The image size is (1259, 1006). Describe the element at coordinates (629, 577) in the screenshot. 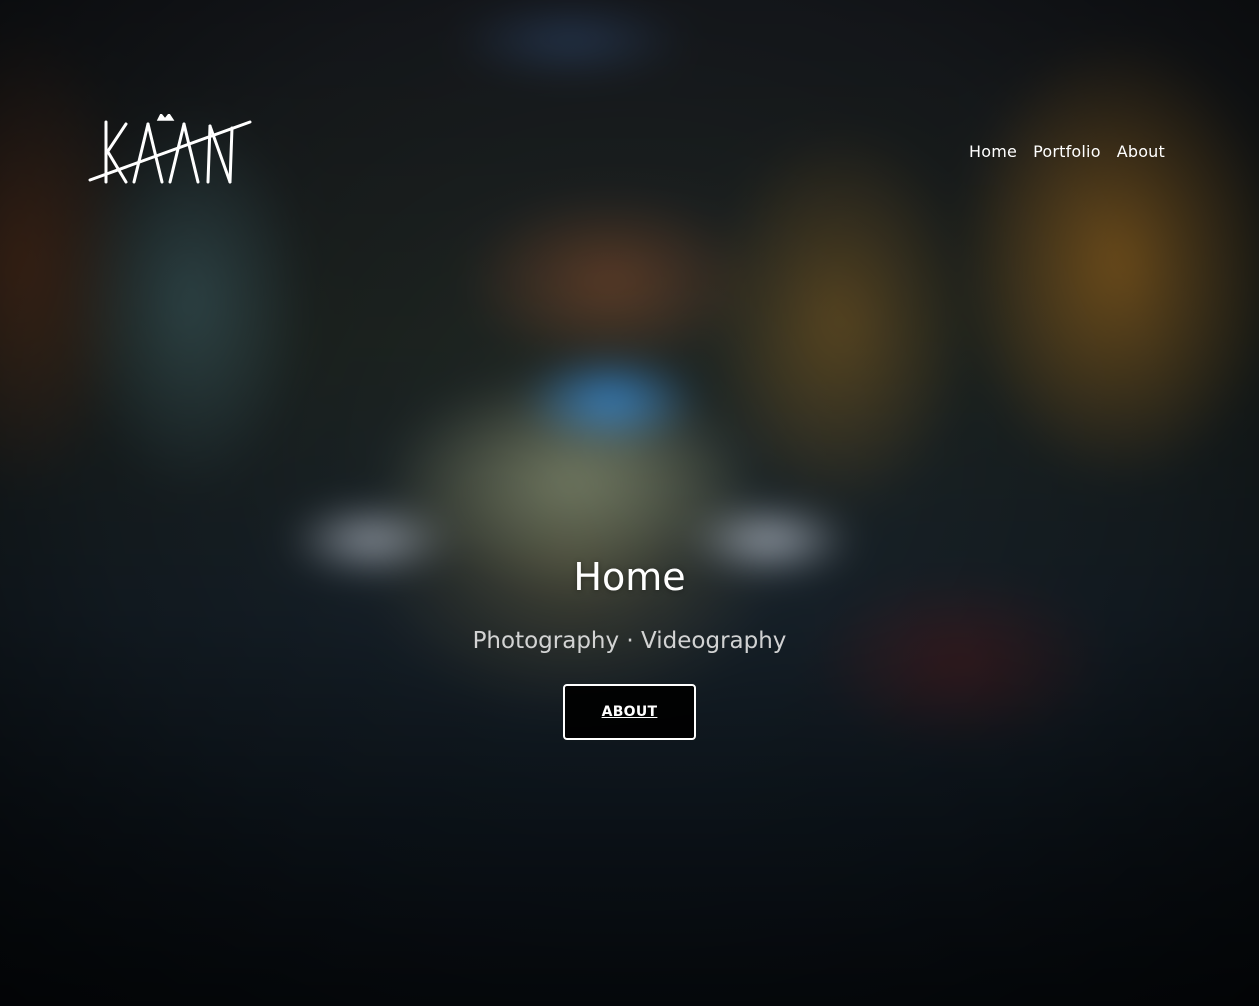

I see `page-title: Home` at that location.